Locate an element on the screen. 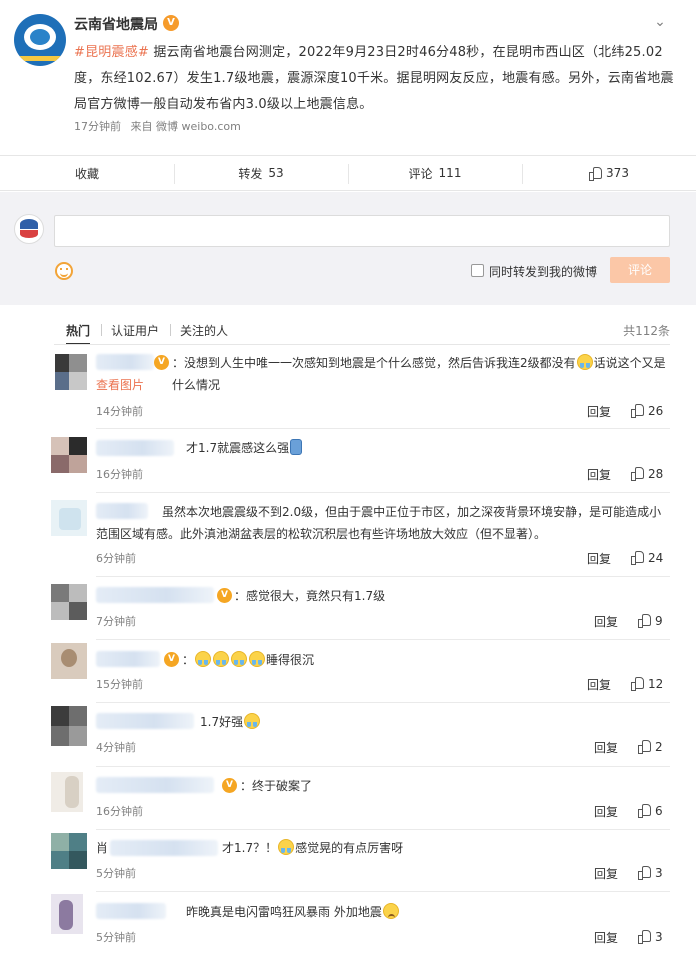 This screenshot has height=957, width=696. like-button: 2 is located at coordinates (650, 747).